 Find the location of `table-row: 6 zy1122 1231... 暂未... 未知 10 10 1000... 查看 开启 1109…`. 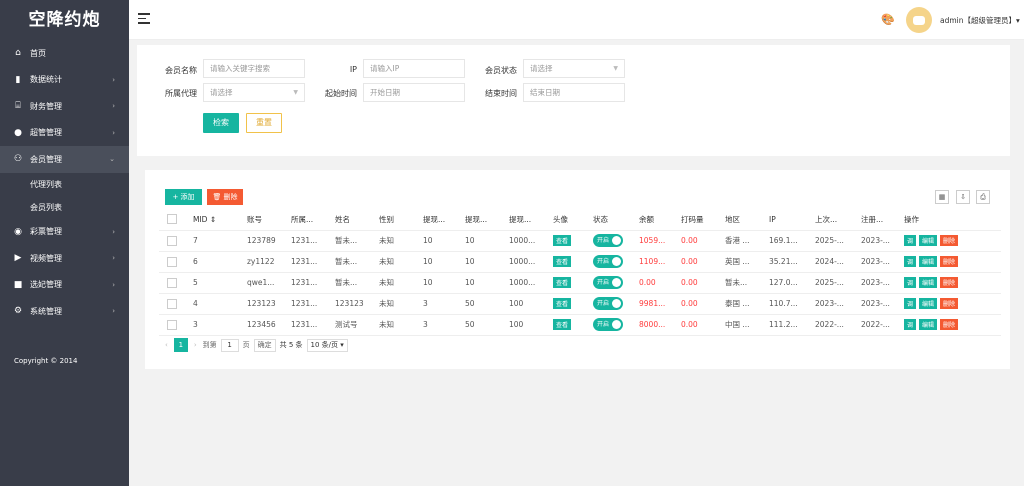

table-row: 6 zy1122 1231... 暂未... 未知 10 10 1000... 查看 开启 1109… is located at coordinates (580, 262).